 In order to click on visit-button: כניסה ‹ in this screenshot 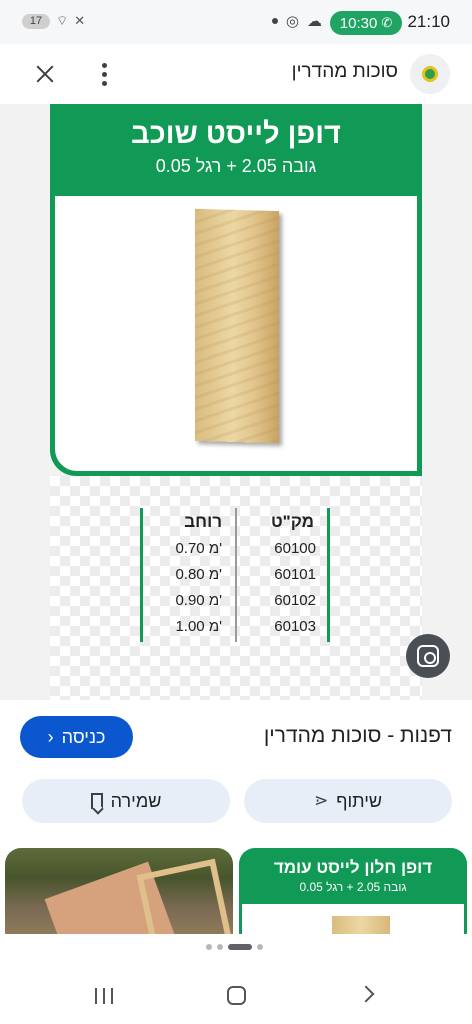, I will do `click(76, 737)`.